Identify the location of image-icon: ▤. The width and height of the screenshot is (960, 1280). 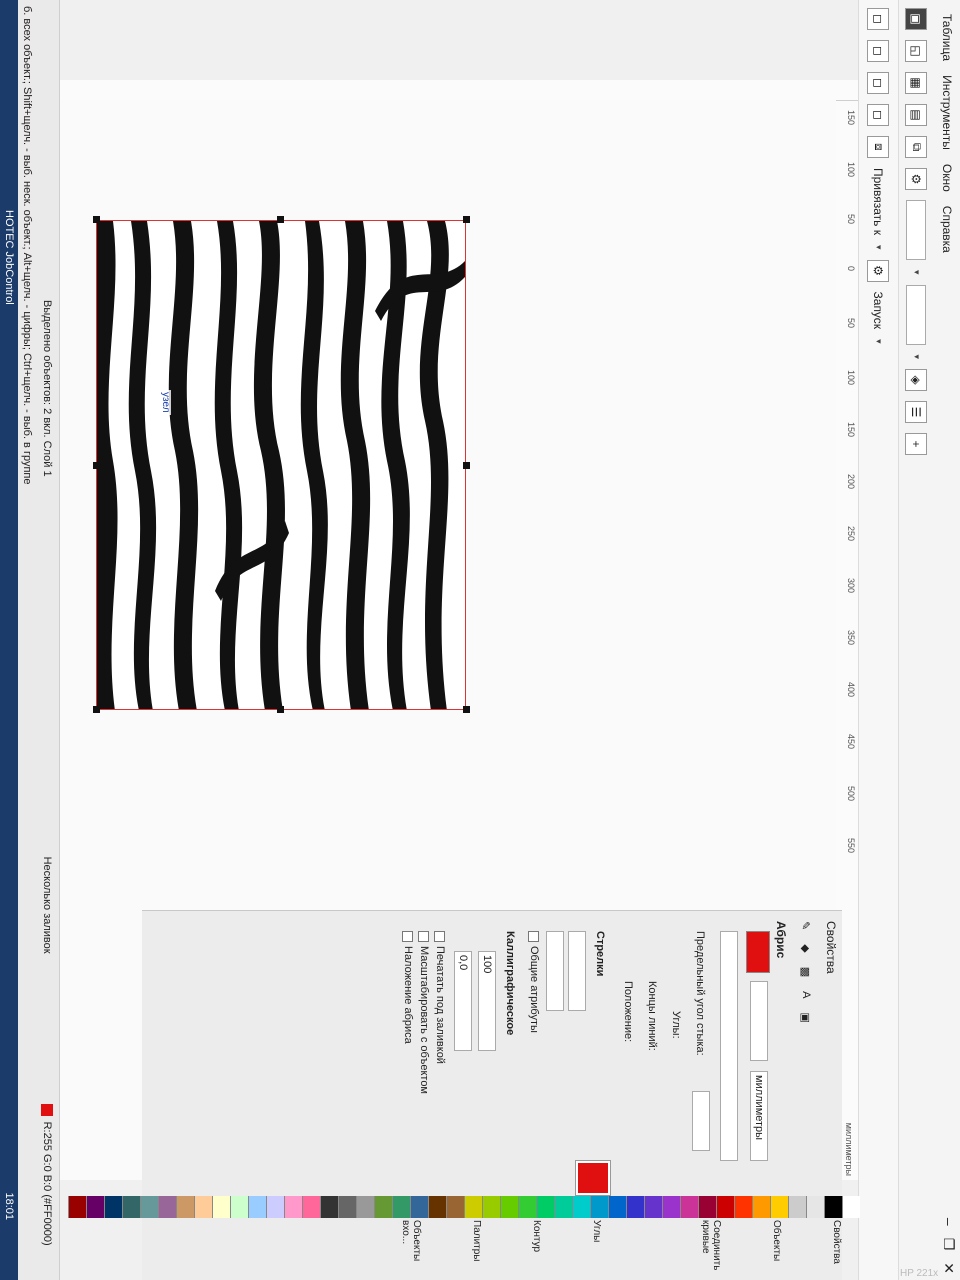
(916, 115).